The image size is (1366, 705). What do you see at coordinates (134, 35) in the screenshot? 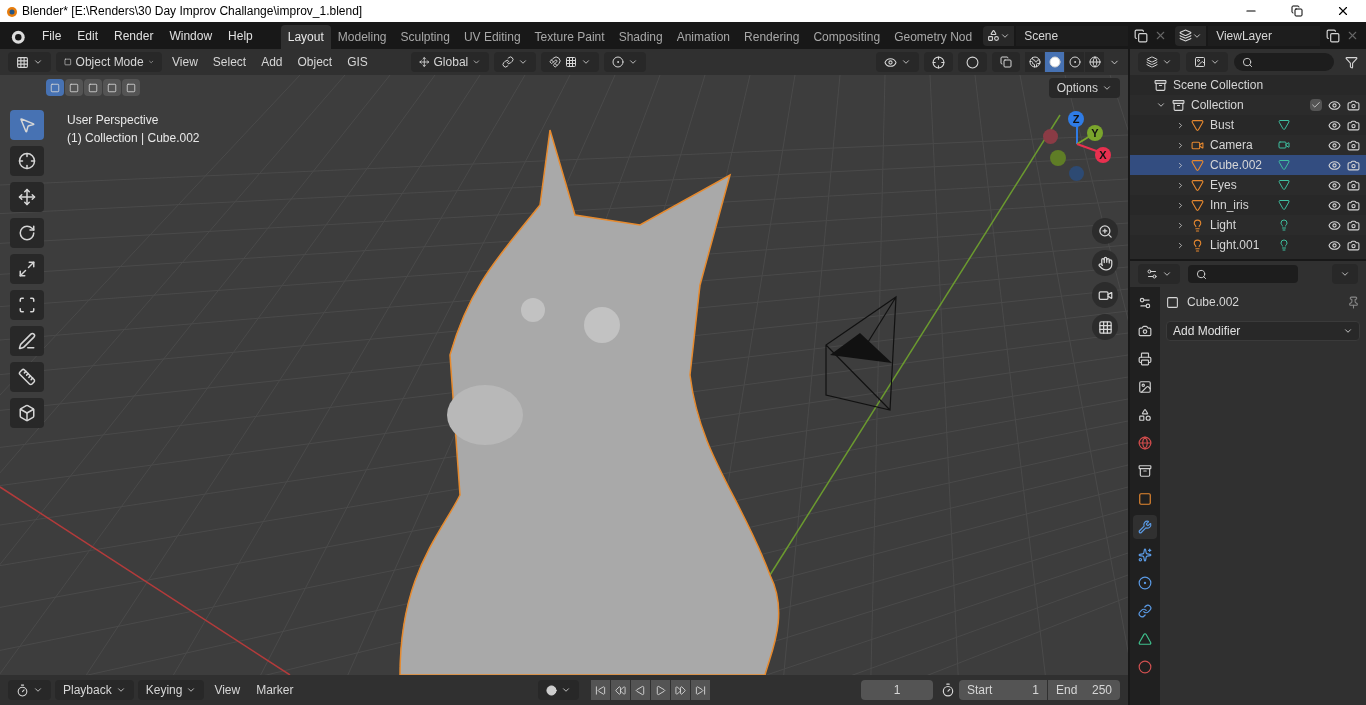
I see `menu-item: Render` at bounding box center [134, 35].